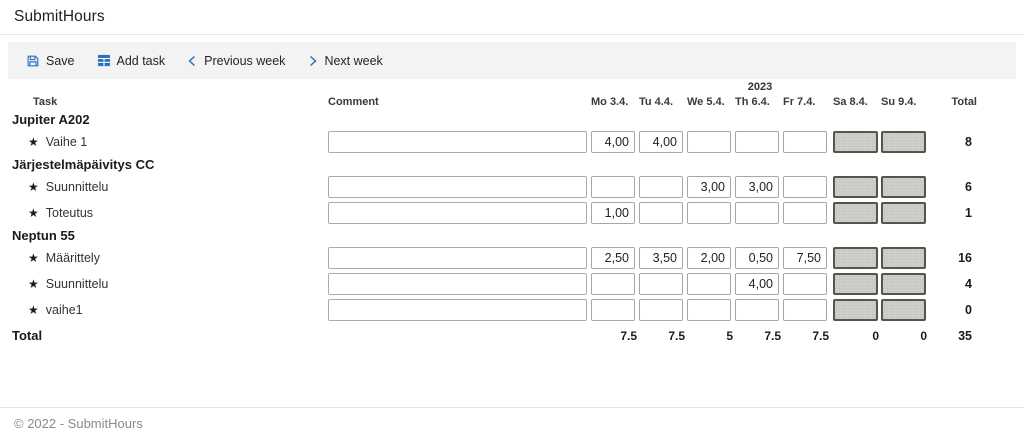  What do you see at coordinates (799, 102) in the screenshot?
I see `day-column-header: Fr 7.4.` at bounding box center [799, 102].